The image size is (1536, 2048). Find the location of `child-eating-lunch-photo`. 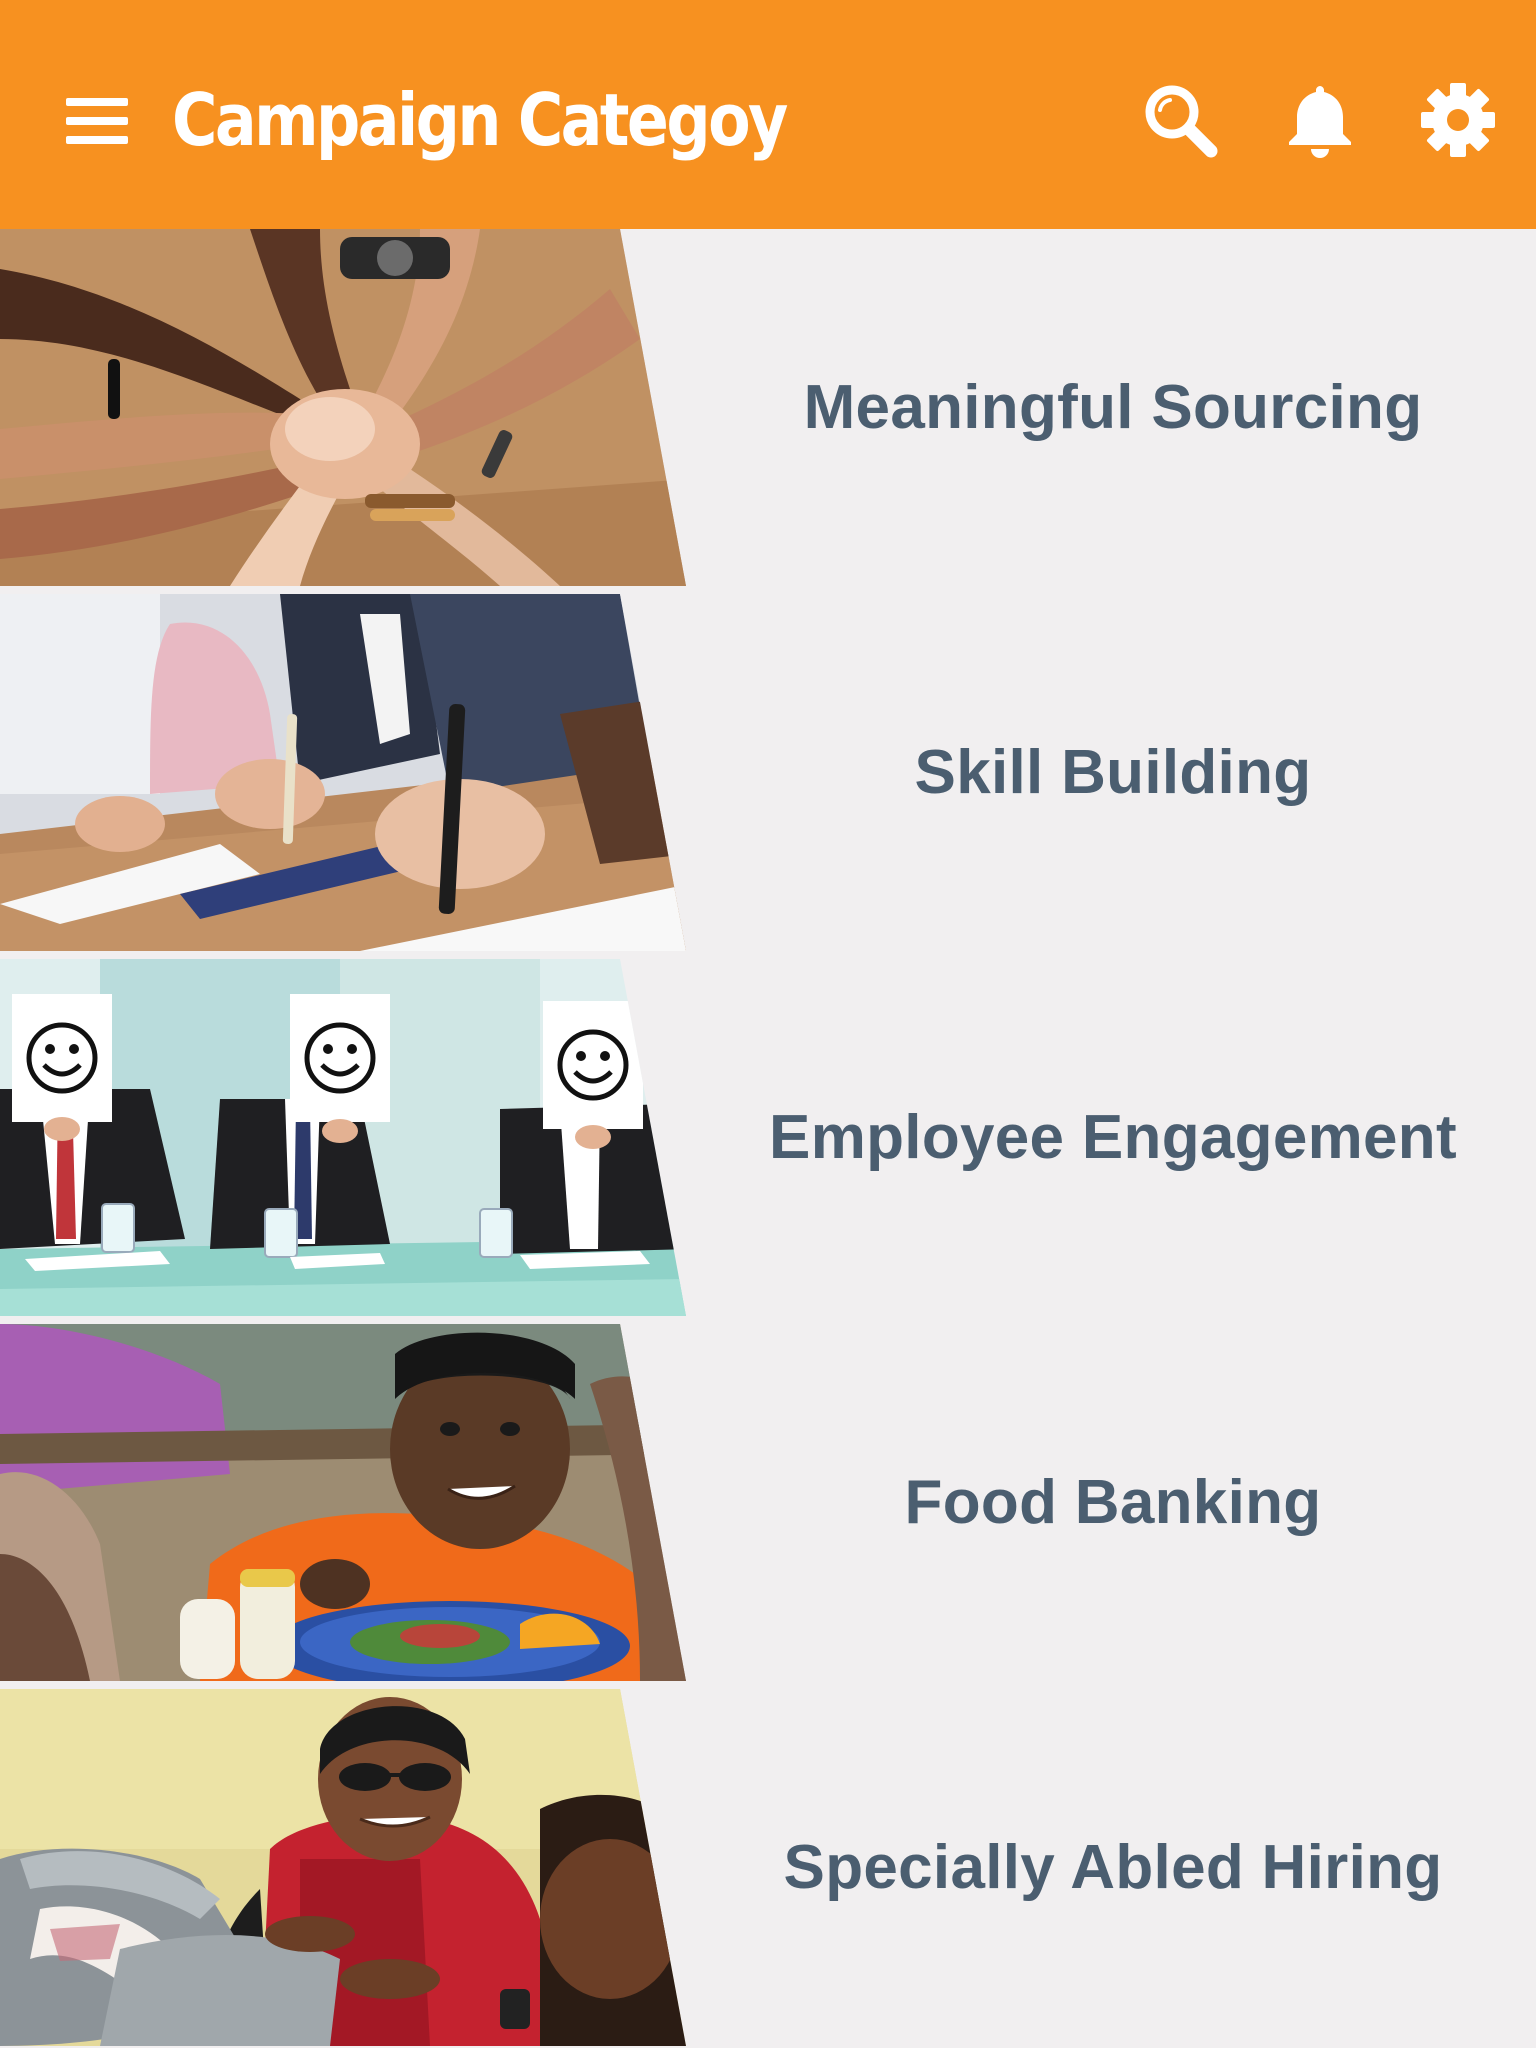

child-eating-lunch-photo is located at coordinates (343, 1502).